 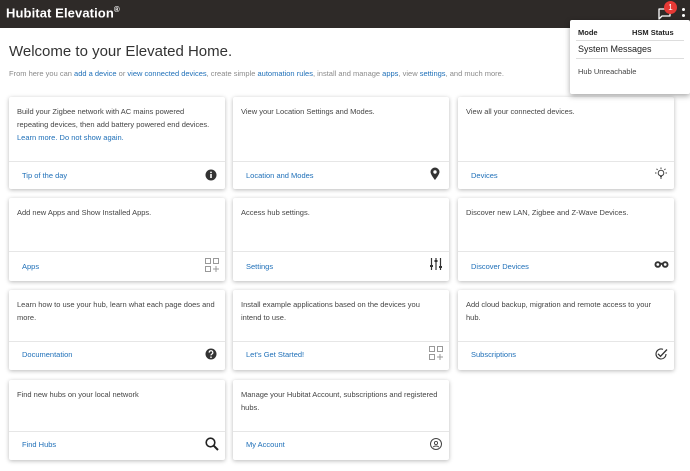 I want to click on apps-description: Add new Apps and Show Installed Apps., so click(x=84, y=212).